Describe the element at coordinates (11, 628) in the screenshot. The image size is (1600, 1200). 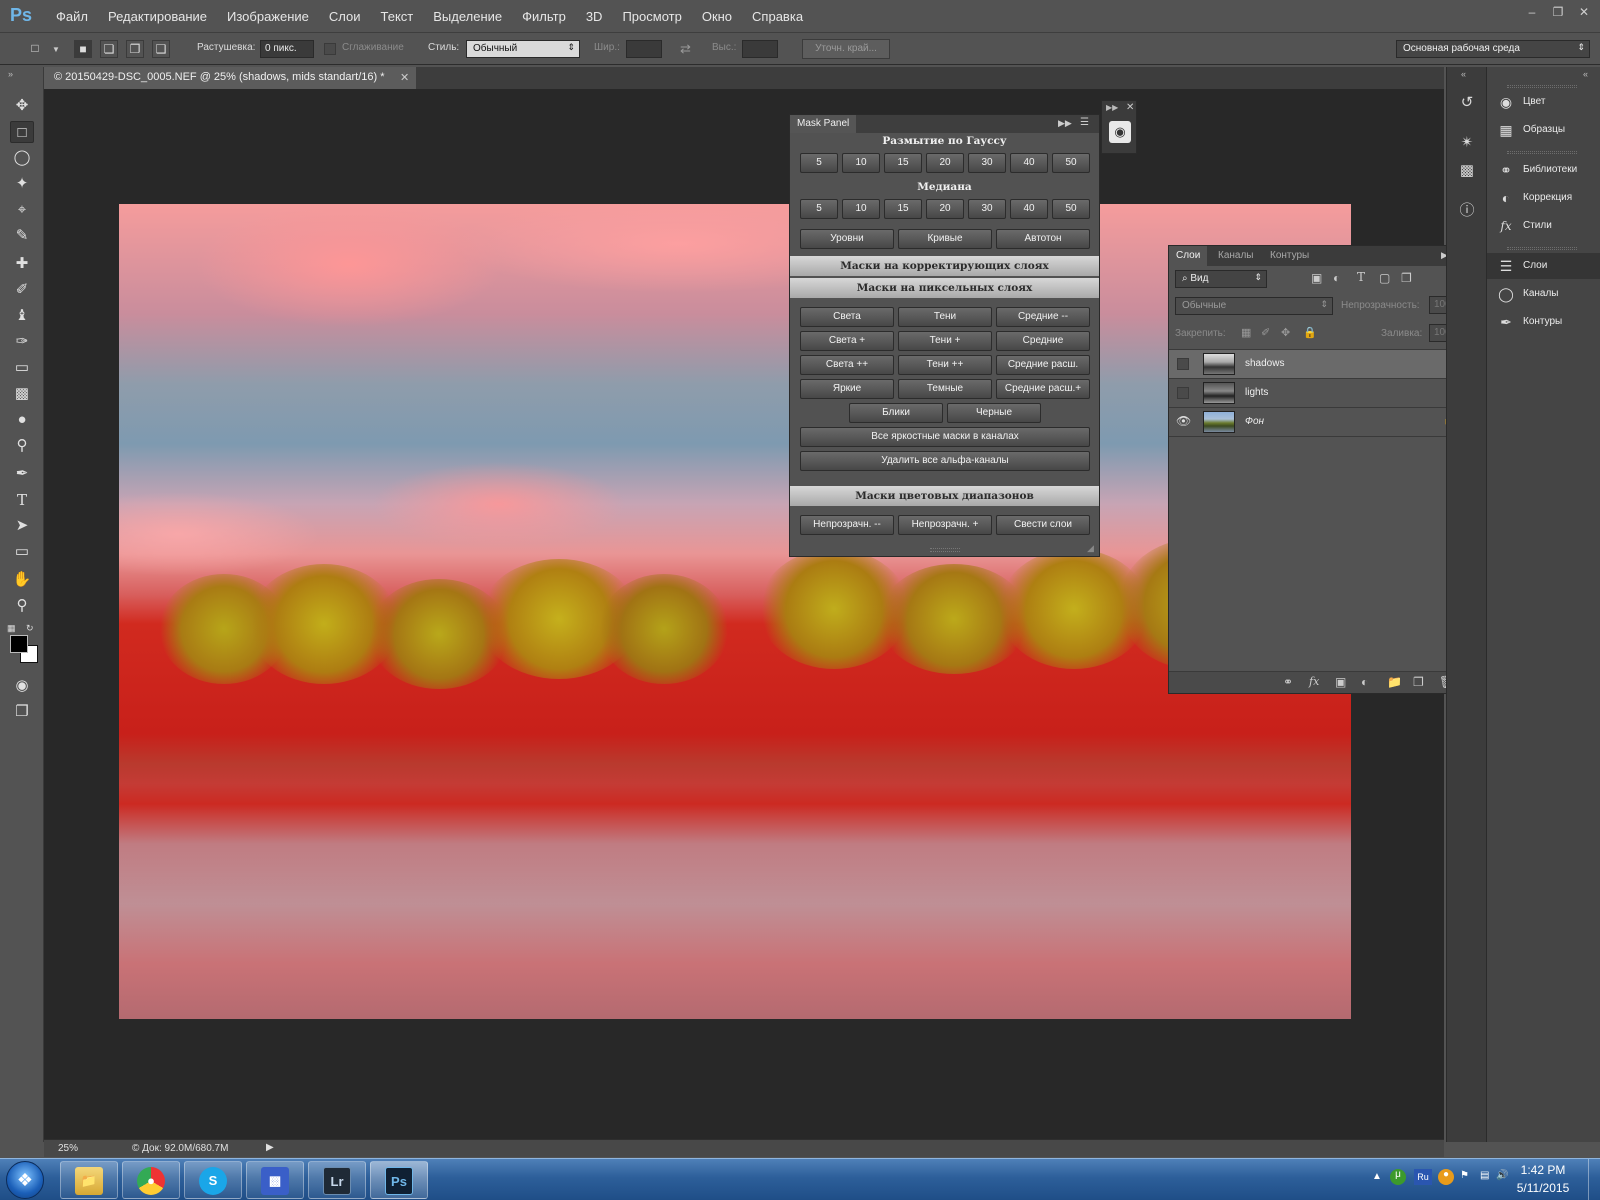
I see `default-colors-icon: ▦` at that location.